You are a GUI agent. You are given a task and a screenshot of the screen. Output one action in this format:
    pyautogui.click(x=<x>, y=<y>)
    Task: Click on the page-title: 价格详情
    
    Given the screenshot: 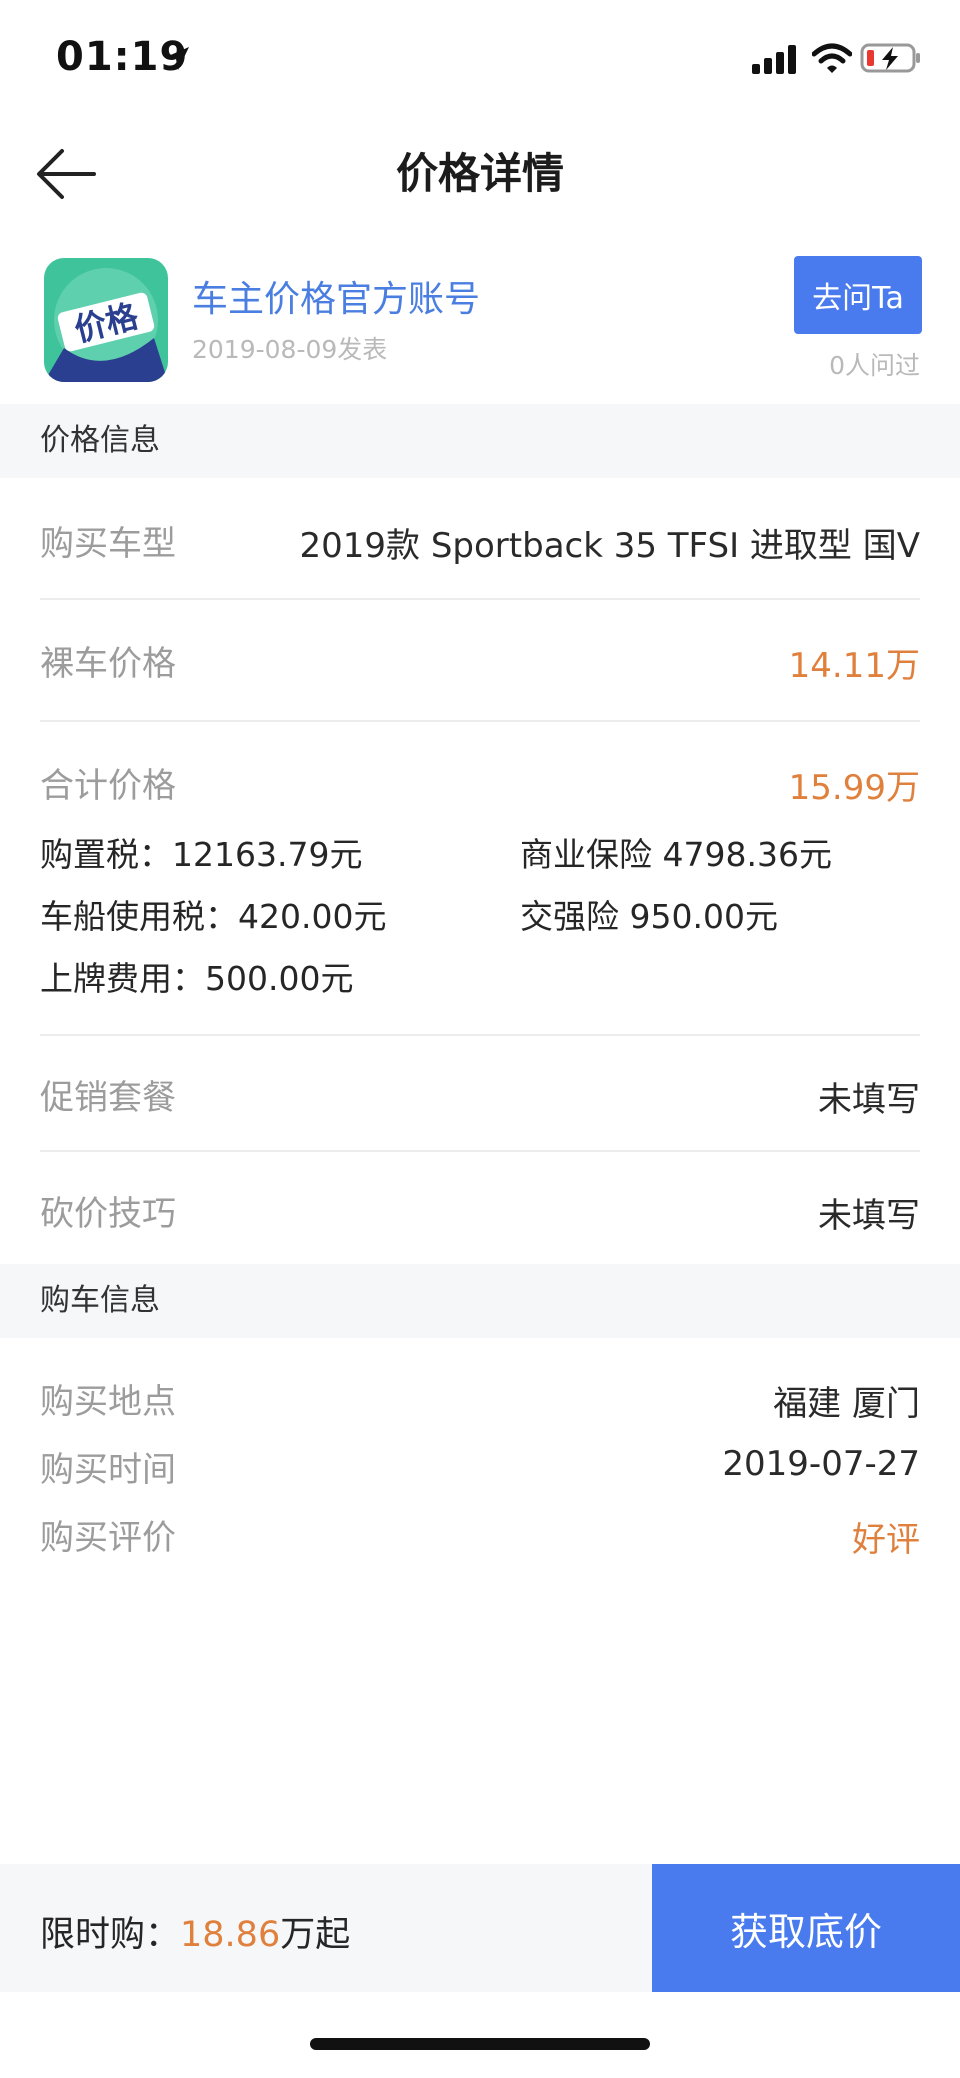 What is the action you would take?
    pyautogui.click(x=479, y=173)
    